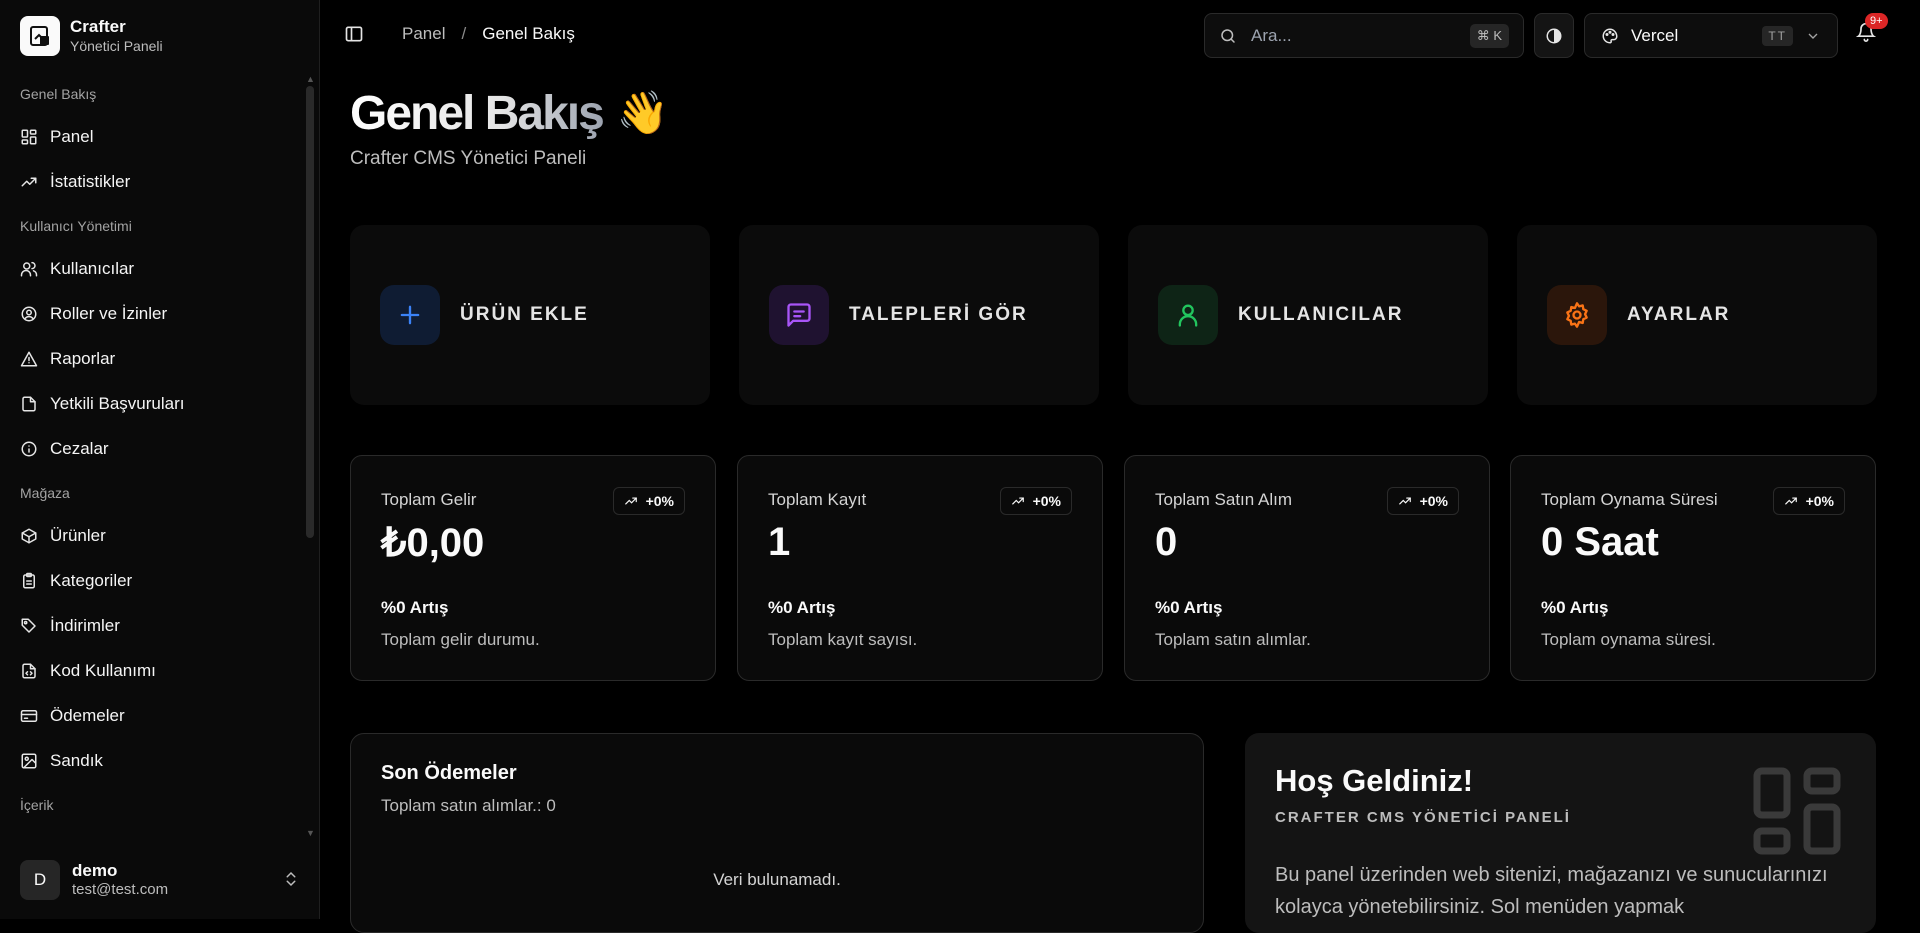  Describe the element at coordinates (160, 715) in the screenshot. I see `sidebar-item-o-demeler: Ödemeler` at that location.